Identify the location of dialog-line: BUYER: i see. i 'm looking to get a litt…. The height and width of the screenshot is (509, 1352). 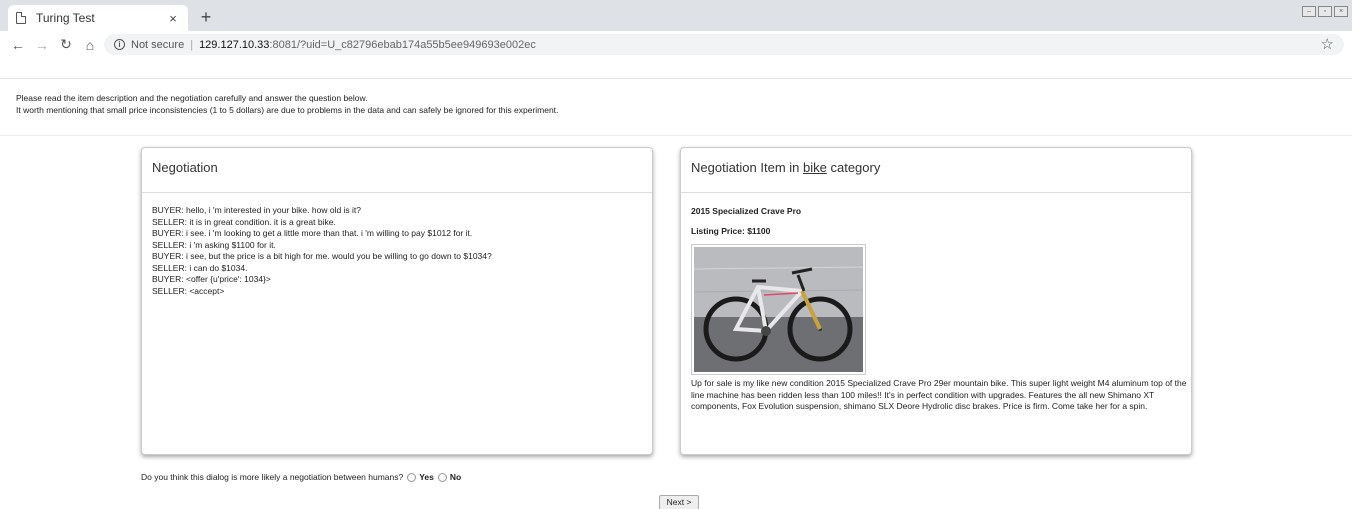
(312, 233).